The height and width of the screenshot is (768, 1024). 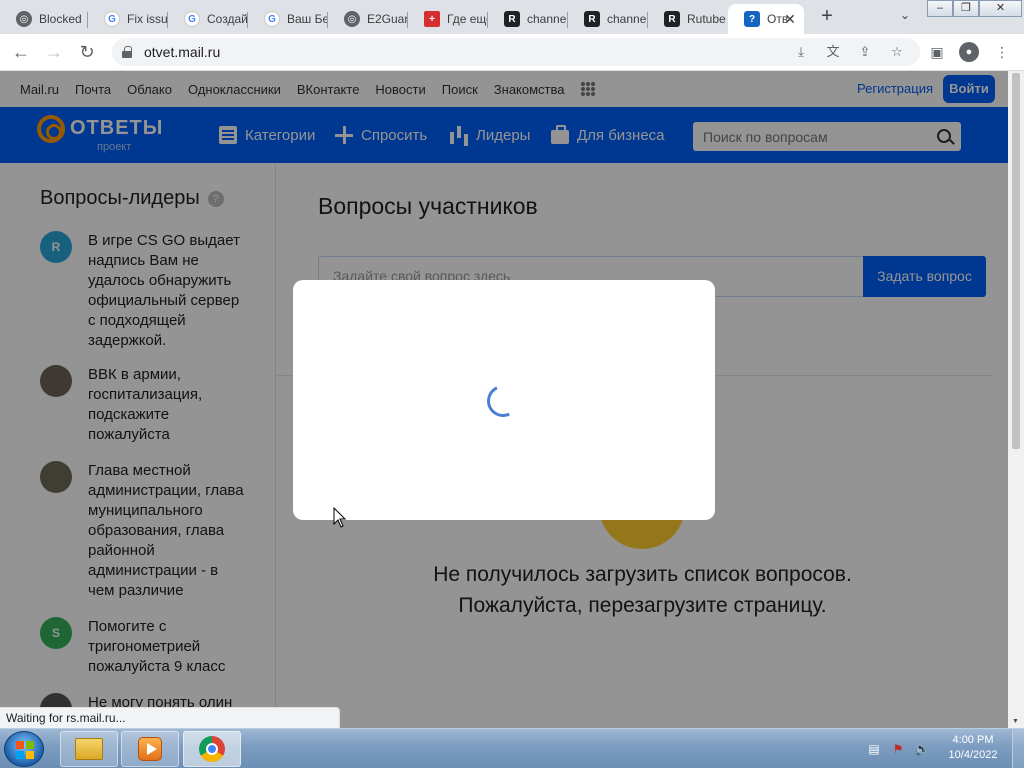 I want to click on restore-icon: ❐, so click(x=966, y=8).